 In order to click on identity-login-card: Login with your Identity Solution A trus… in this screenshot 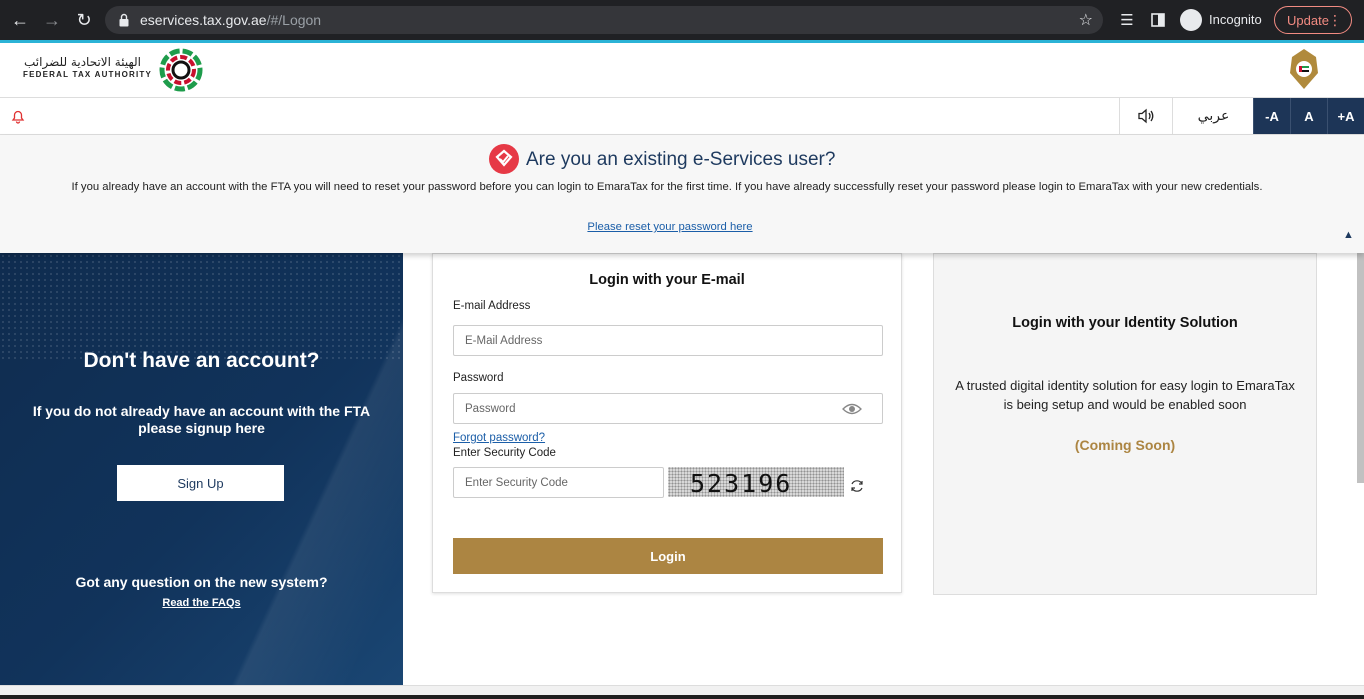, I will do `click(1125, 424)`.